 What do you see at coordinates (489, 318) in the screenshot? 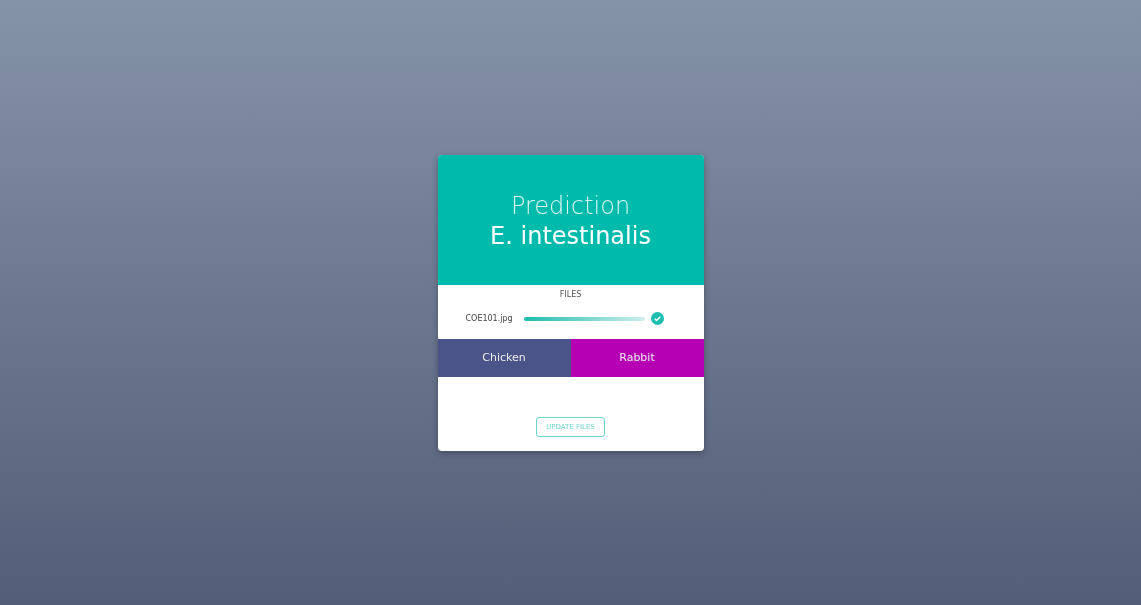
I see `file-name: COE101.jpg` at bounding box center [489, 318].